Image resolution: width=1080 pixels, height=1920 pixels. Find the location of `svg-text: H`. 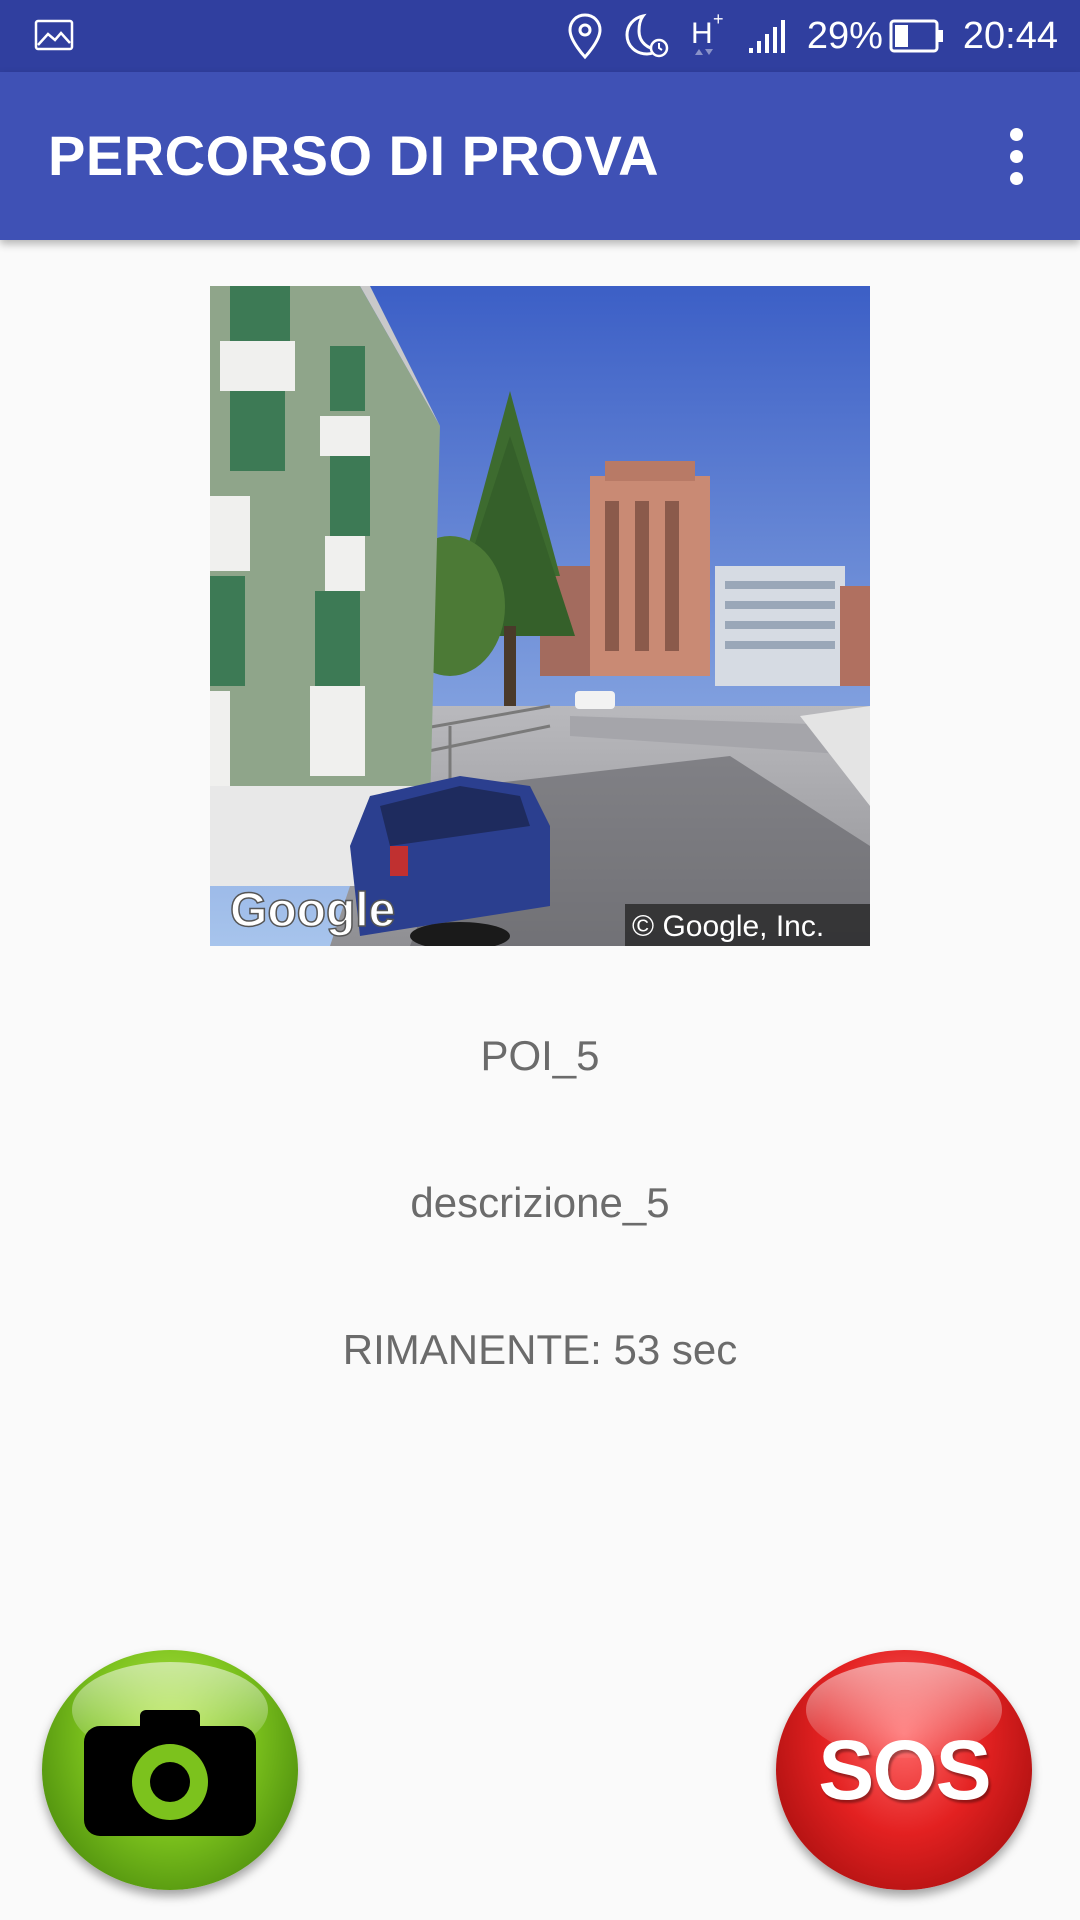

svg-text: H is located at coordinates (702, 33).